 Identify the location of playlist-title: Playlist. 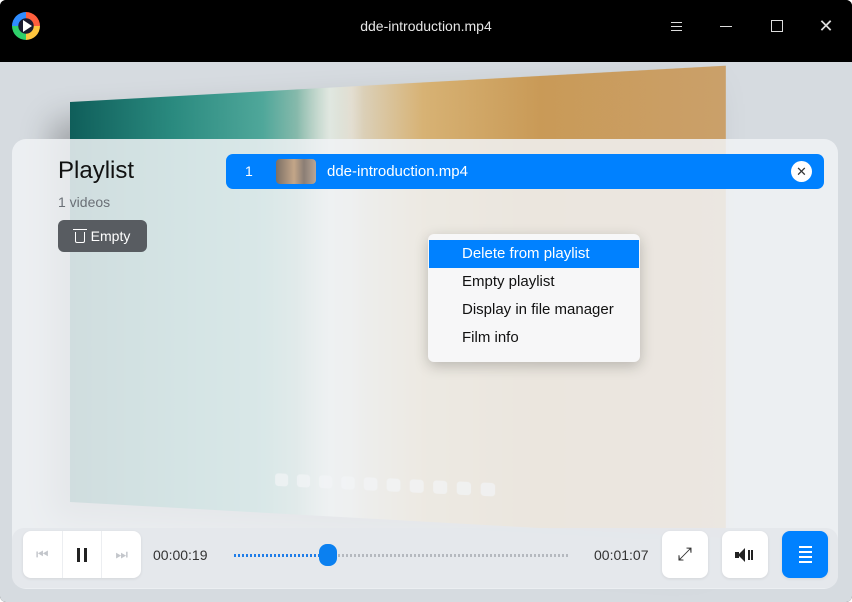
(96, 170).